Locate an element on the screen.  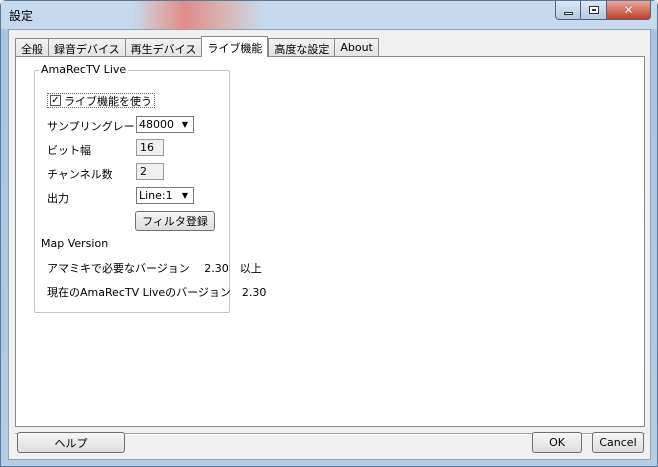
cancel-button: Cancel is located at coordinates (618, 442).